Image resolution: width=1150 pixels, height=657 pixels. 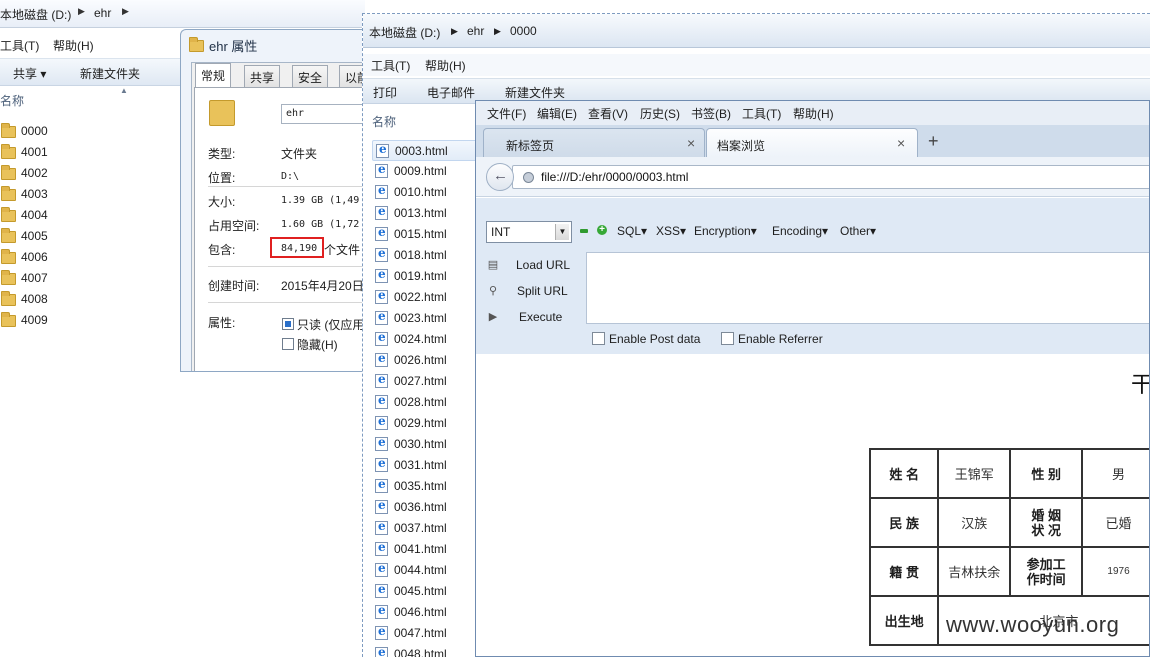 What do you see at coordinates (533, 292) in the screenshot?
I see `split-url-button: ⚲ Split URL` at bounding box center [533, 292].